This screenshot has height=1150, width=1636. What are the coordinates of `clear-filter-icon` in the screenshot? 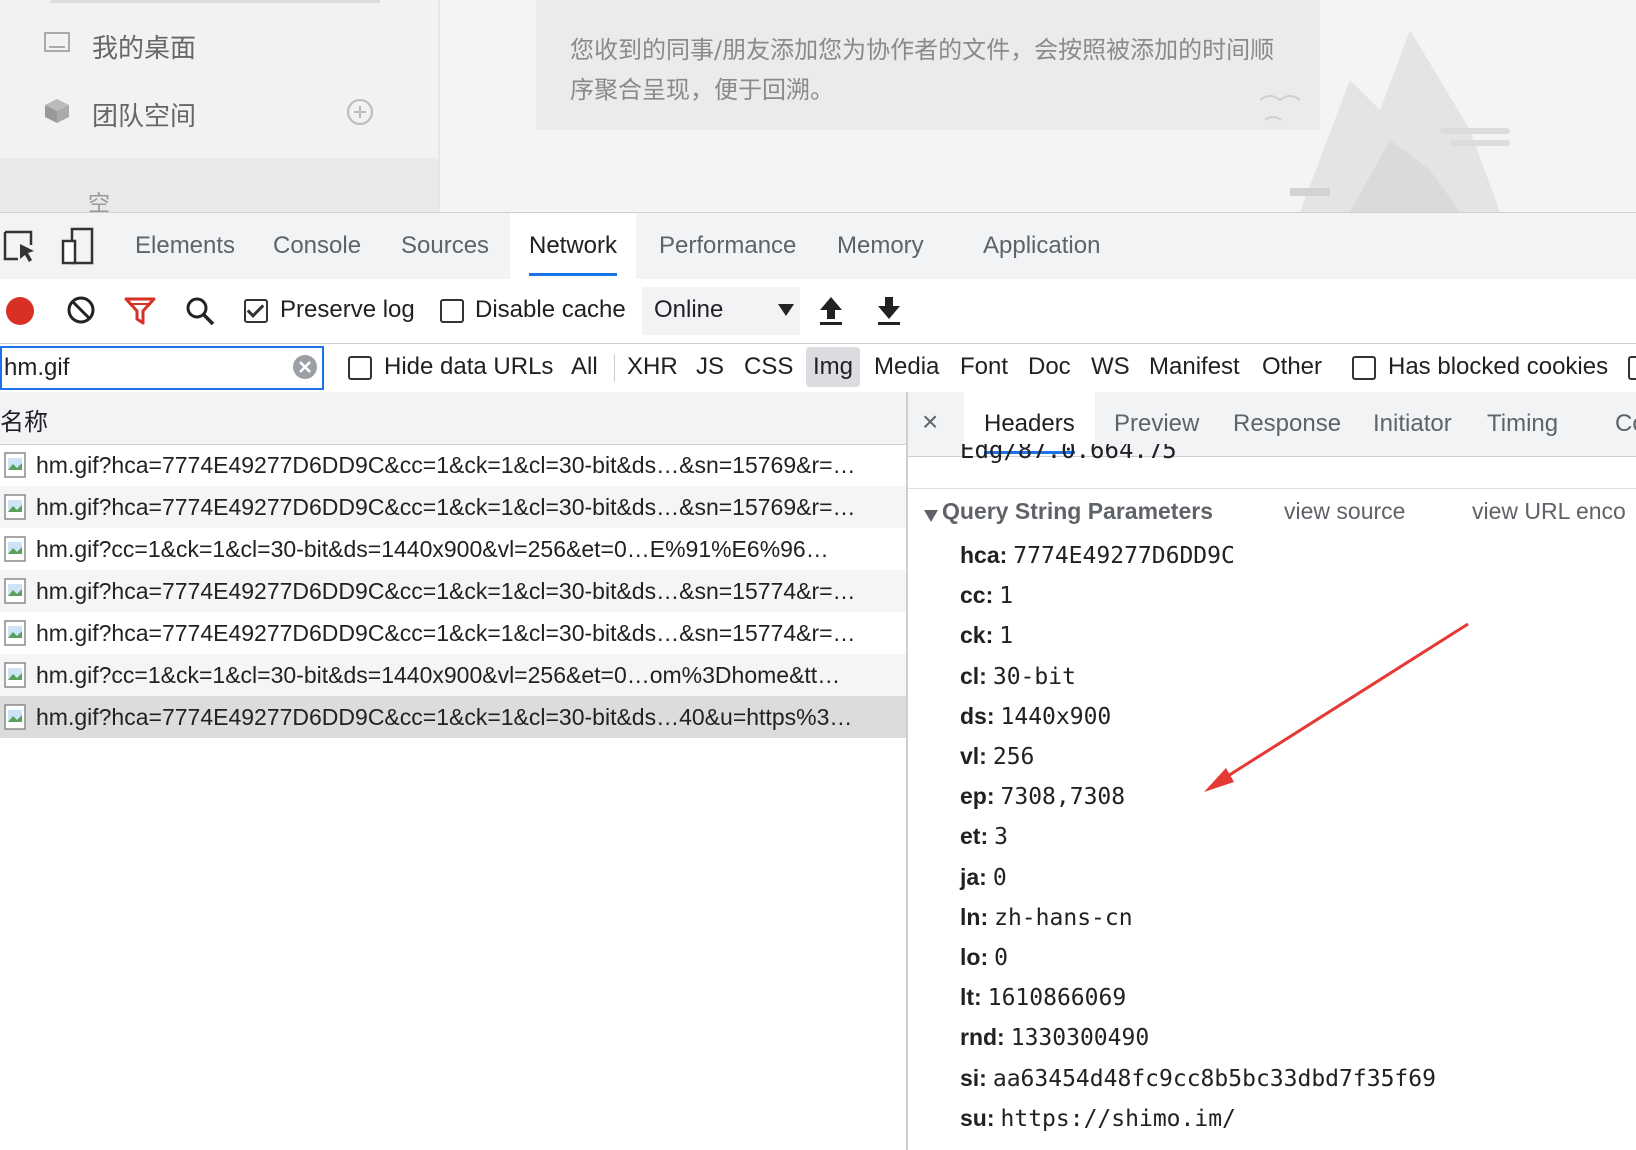 It's located at (305, 367).